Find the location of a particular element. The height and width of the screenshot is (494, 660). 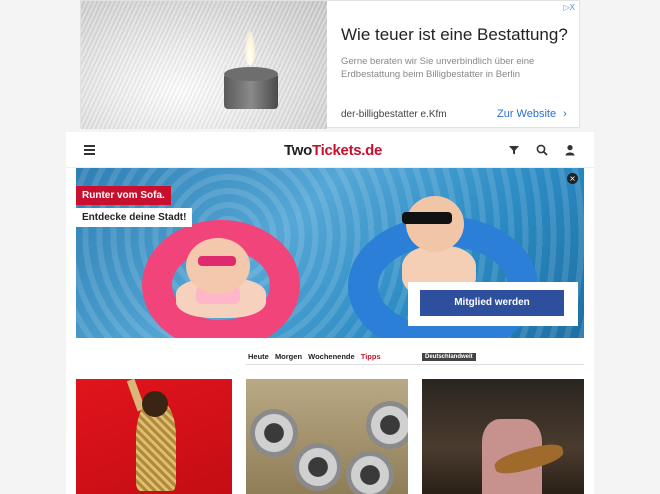

join-button: Mitglied werden is located at coordinates (492, 303).